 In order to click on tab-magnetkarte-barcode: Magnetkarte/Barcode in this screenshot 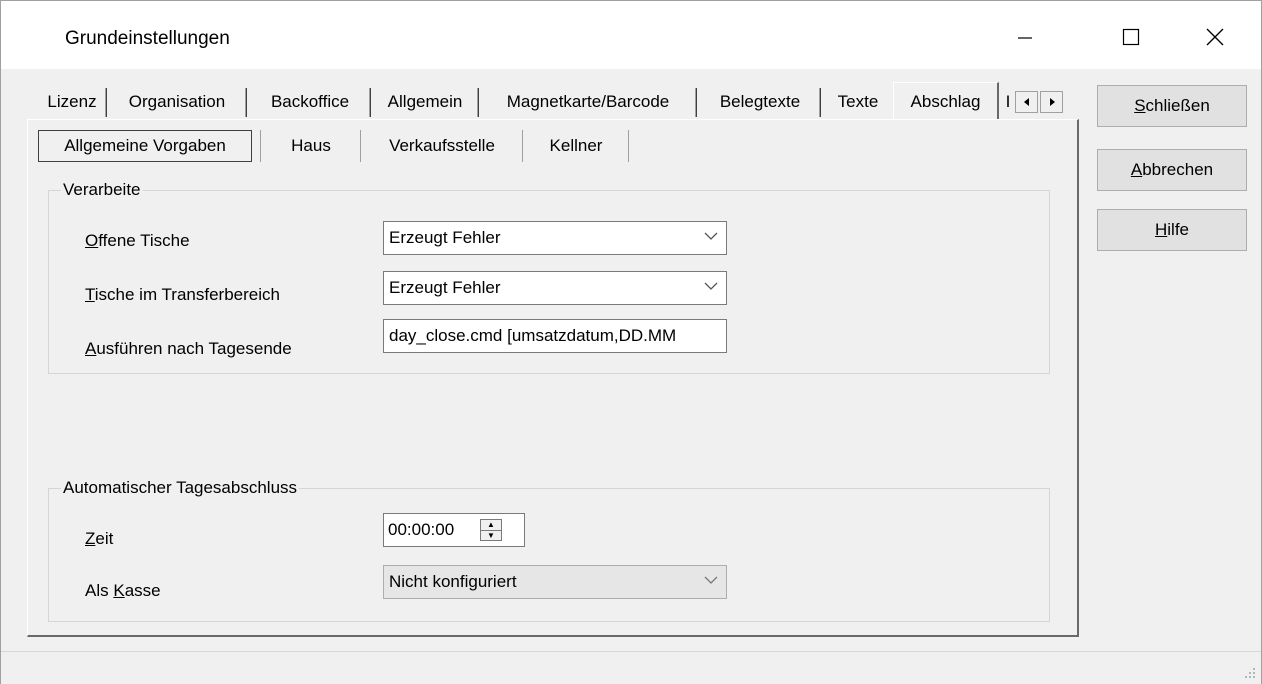, I will do `click(588, 102)`.